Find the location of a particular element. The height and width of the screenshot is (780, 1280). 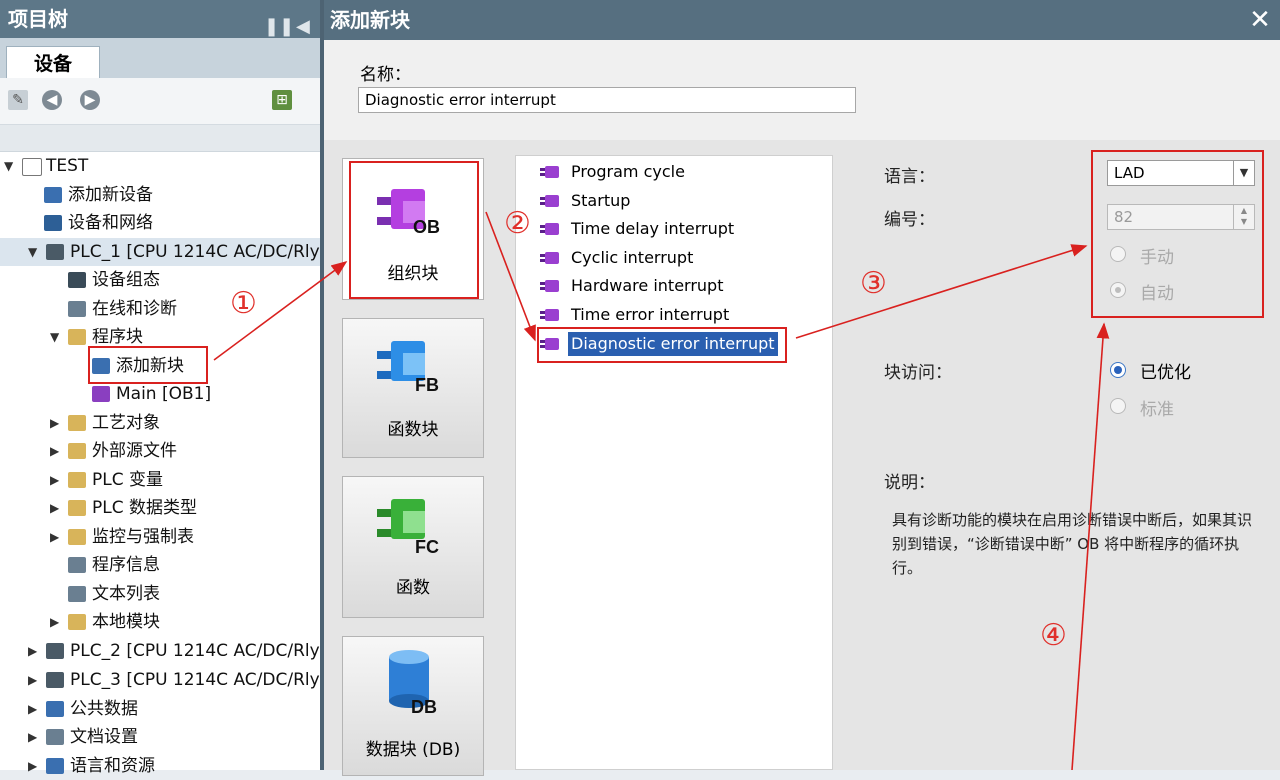

annotation-3: ③ is located at coordinates (873, 283).